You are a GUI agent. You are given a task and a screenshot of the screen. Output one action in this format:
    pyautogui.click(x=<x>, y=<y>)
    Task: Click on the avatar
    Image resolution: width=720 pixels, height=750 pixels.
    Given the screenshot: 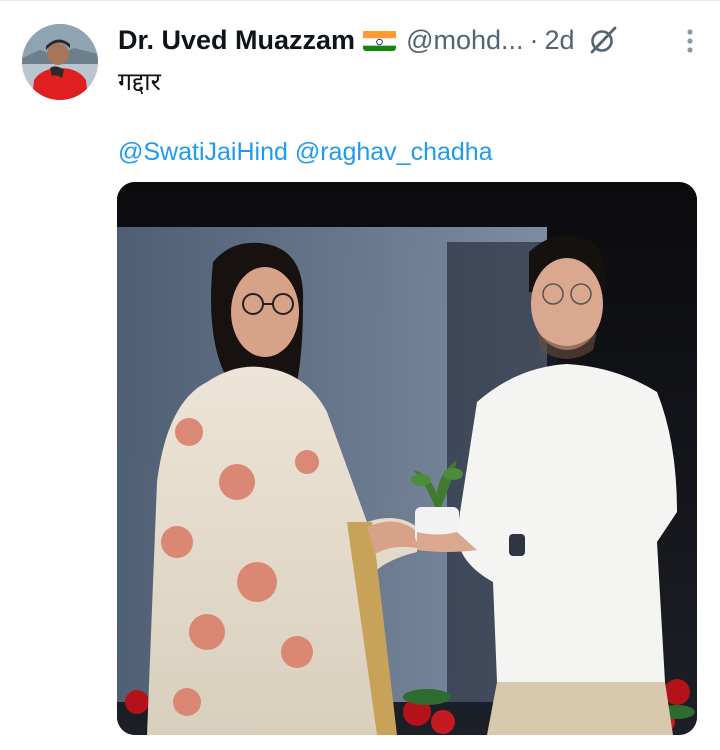 What is the action you would take?
    pyautogui.click(x=60, y=62)
    